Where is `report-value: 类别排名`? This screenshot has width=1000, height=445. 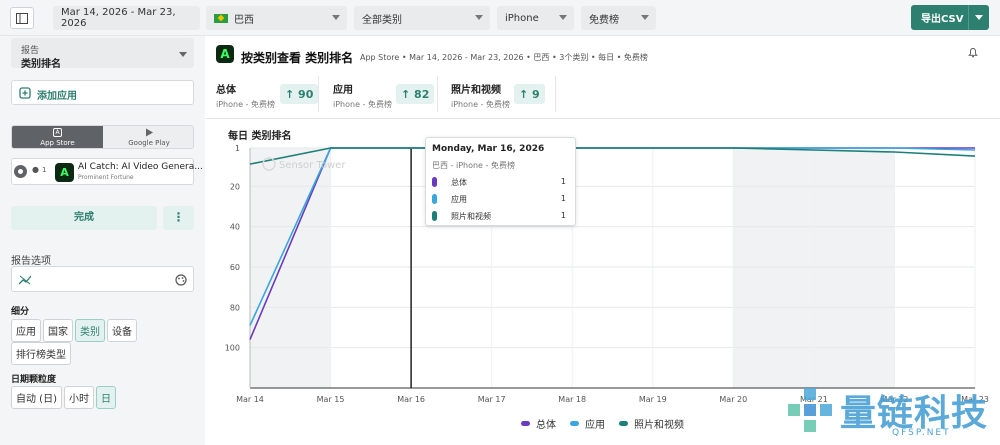
report-value: 类别排名 is located at coordinates (41, 64).